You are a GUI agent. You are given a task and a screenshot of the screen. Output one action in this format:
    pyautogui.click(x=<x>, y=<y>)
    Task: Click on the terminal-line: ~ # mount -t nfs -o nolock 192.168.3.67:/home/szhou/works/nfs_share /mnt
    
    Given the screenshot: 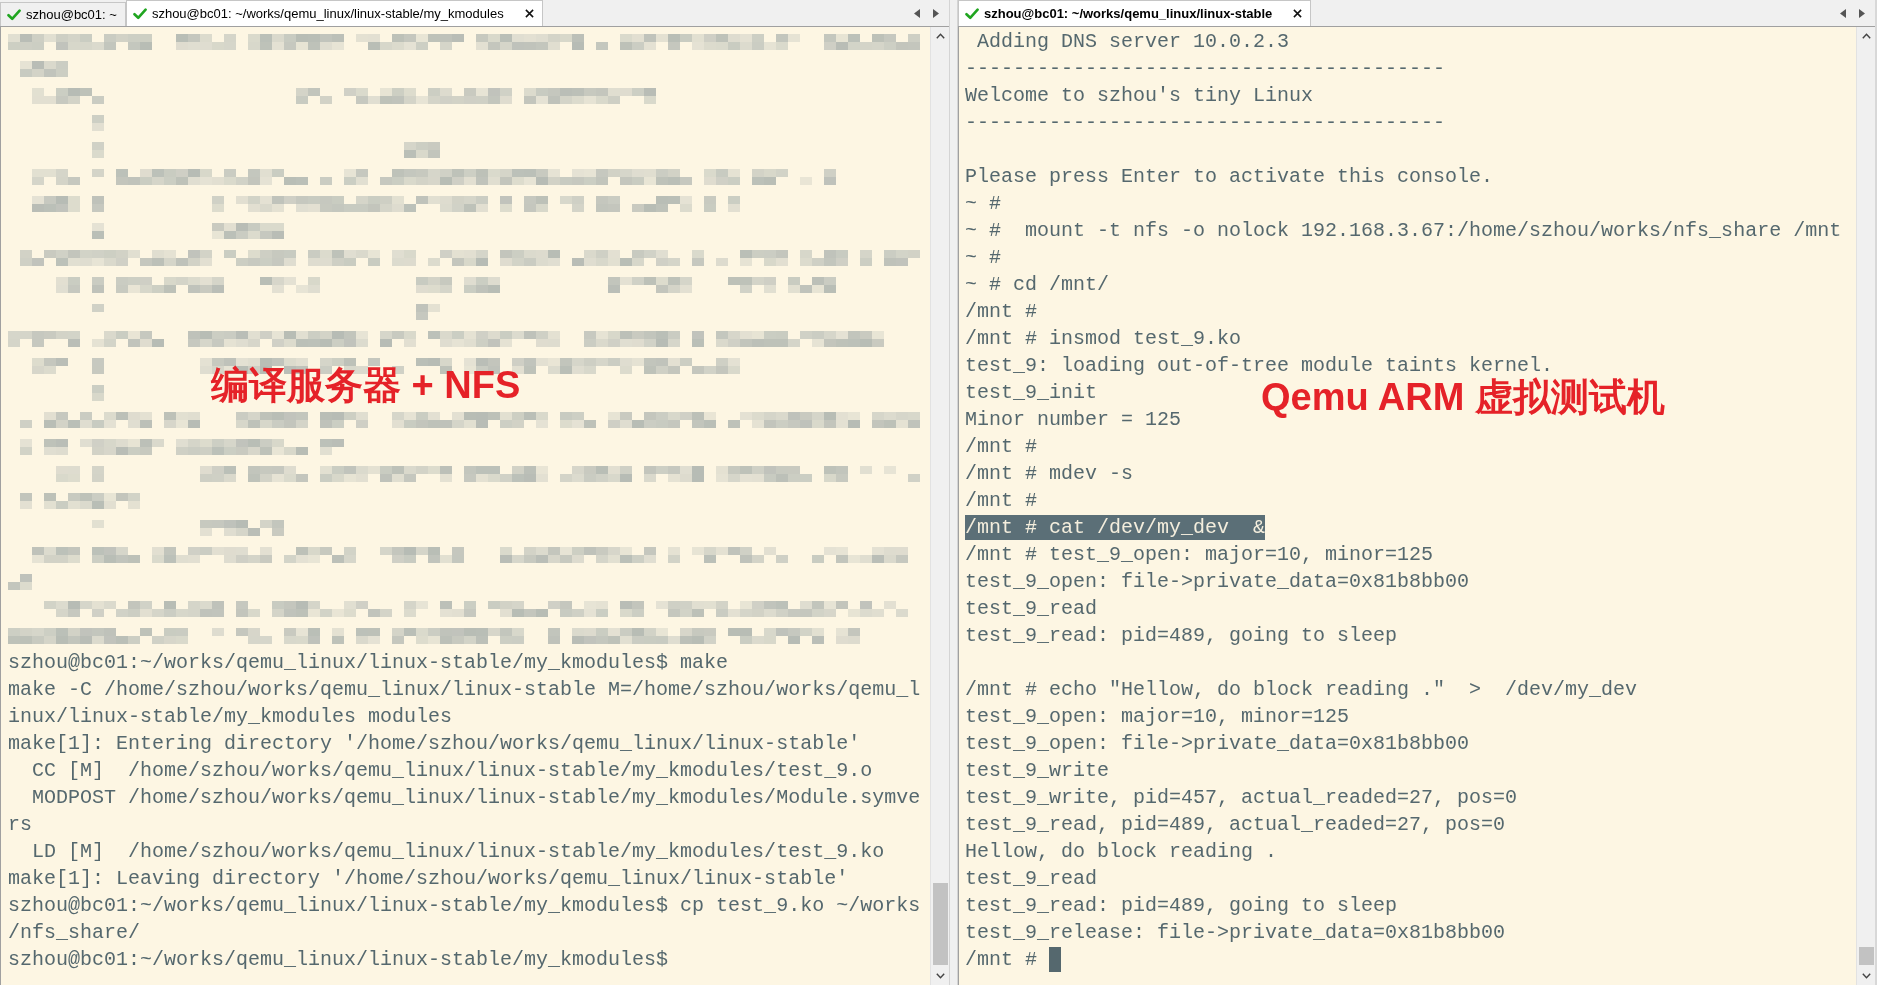 What is the action you would take?
    pyautogui.click(x=1403, y=230)
    